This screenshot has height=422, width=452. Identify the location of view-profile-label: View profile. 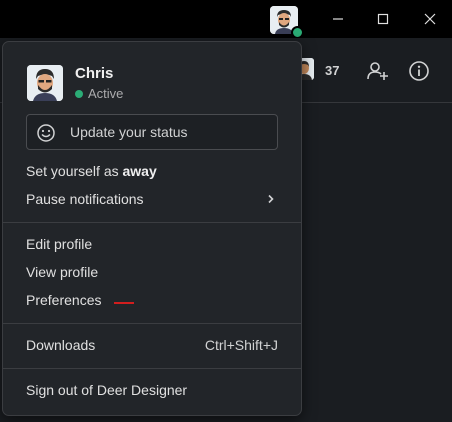
(62, 272).